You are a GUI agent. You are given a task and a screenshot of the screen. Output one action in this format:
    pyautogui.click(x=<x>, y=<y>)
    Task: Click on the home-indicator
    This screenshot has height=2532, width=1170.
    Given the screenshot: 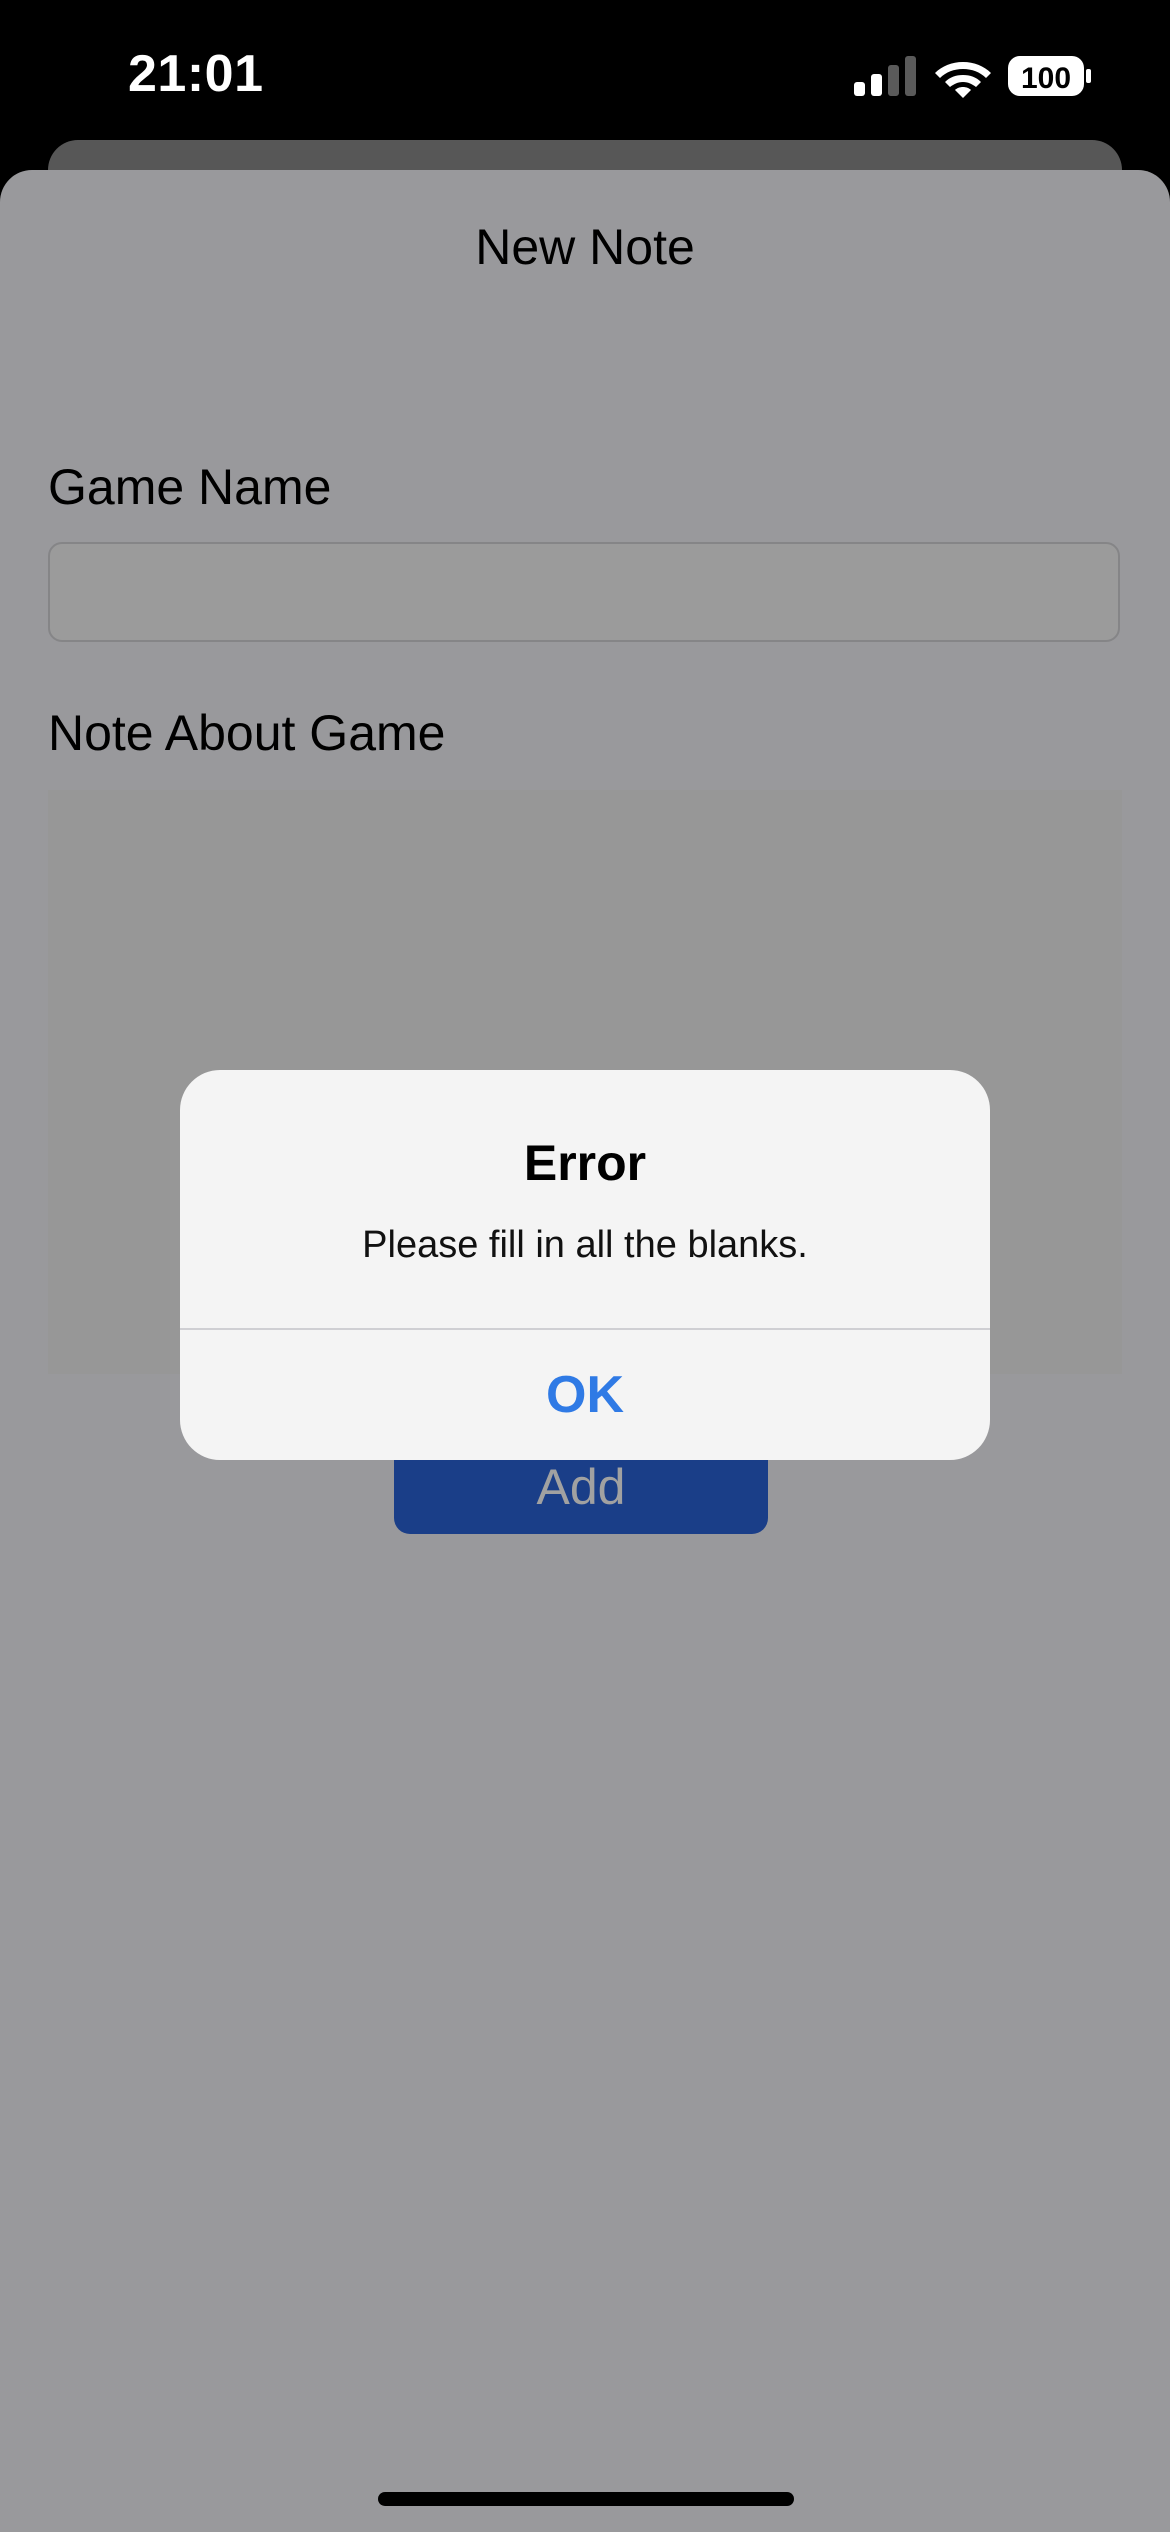 What is the action you would take?
    pyautogui.click(x=586, y=2499)
    